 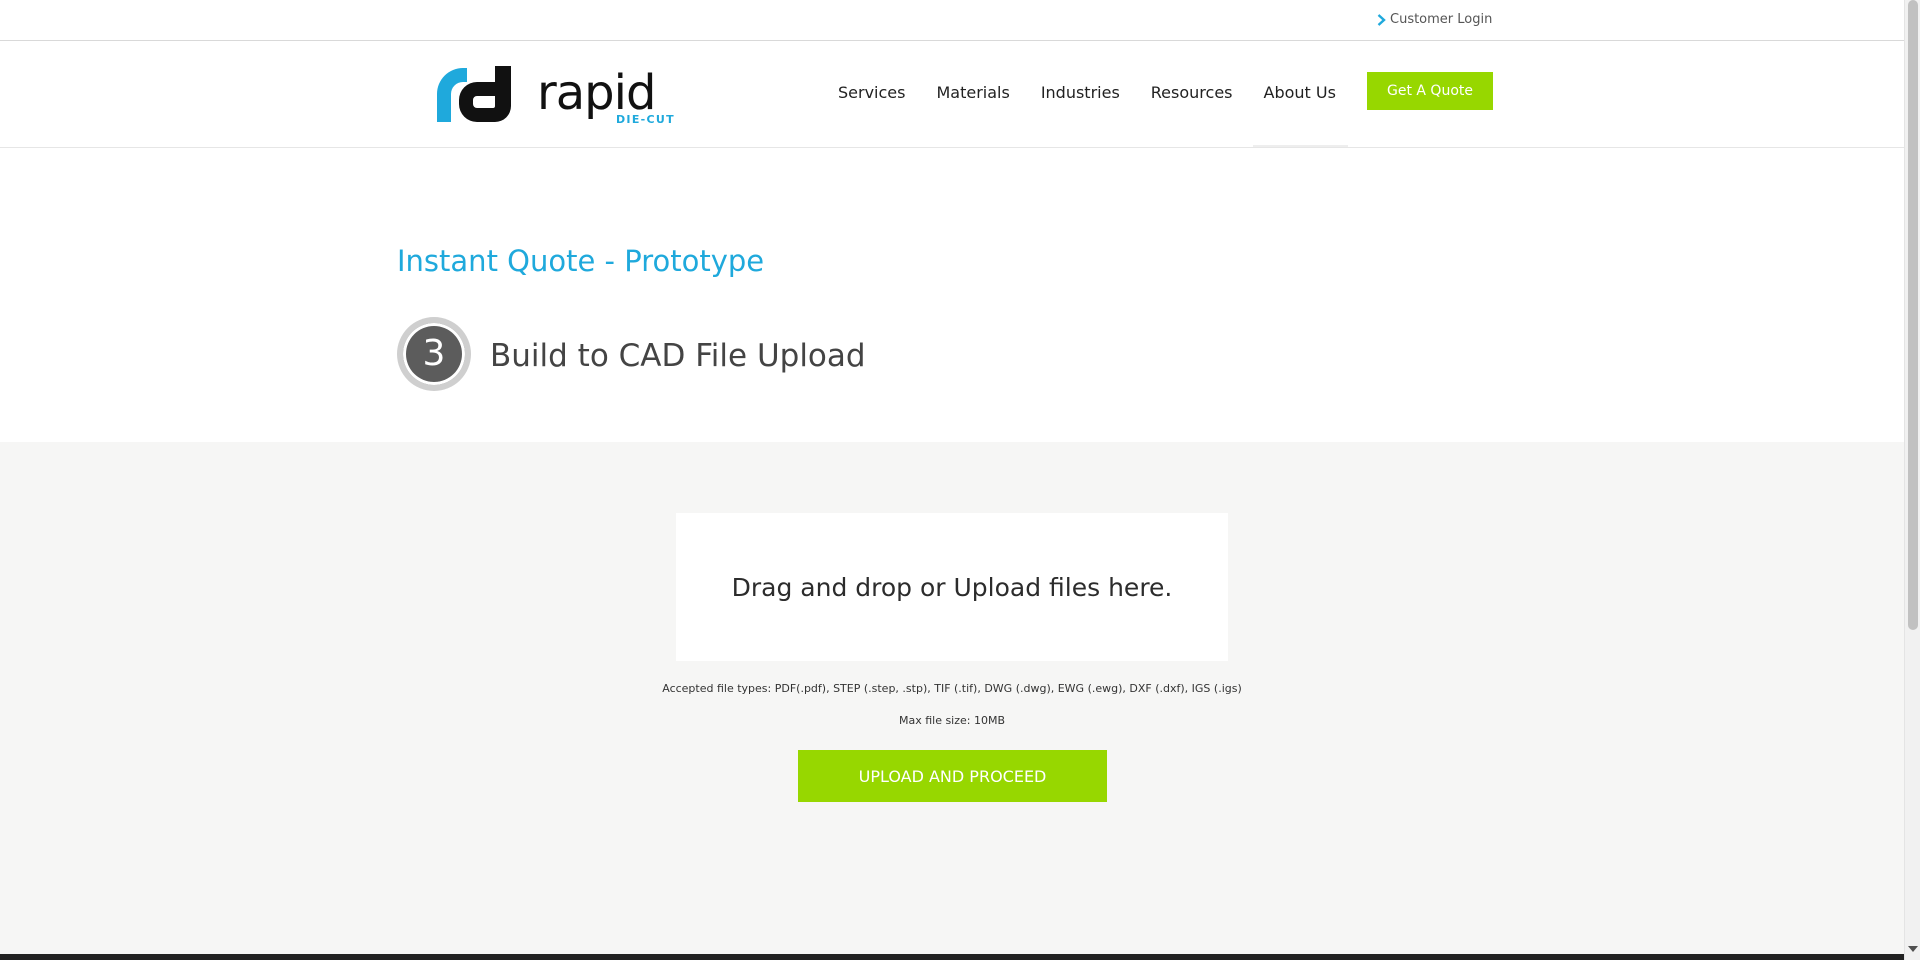 What do you see at coordinates (1430, 91) in the screenshot?
I see `get-a-quote-button: Get A Quote` at bounding box center [1430, 91].